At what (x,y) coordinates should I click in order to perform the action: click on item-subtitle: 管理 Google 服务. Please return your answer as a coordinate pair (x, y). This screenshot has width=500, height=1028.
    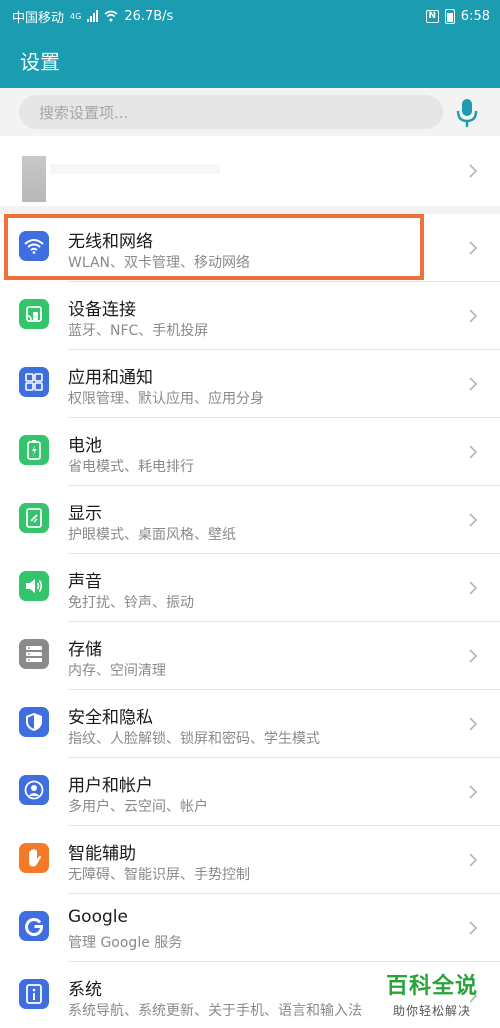
    Looking at the image, I should click on (125, 943).